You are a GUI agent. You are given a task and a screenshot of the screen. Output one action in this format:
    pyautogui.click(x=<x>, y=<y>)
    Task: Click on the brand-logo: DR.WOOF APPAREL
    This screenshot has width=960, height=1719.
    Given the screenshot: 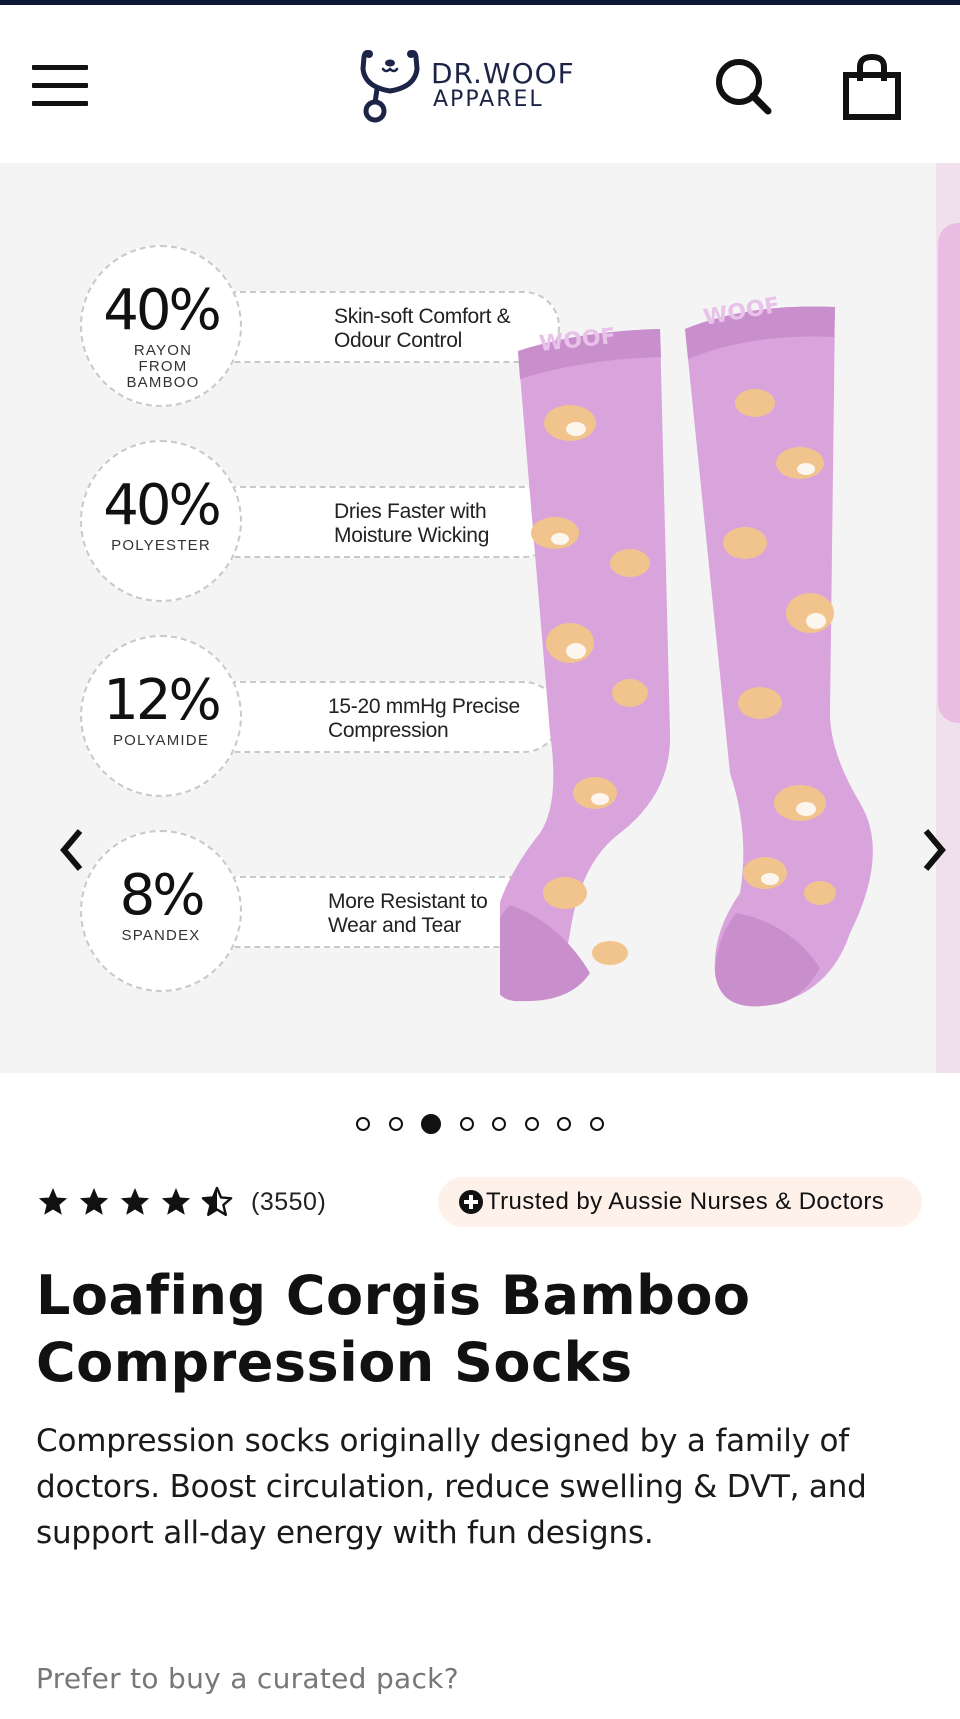 What is the action you would take?
    pyautogui.click(x=480, y=85)
    